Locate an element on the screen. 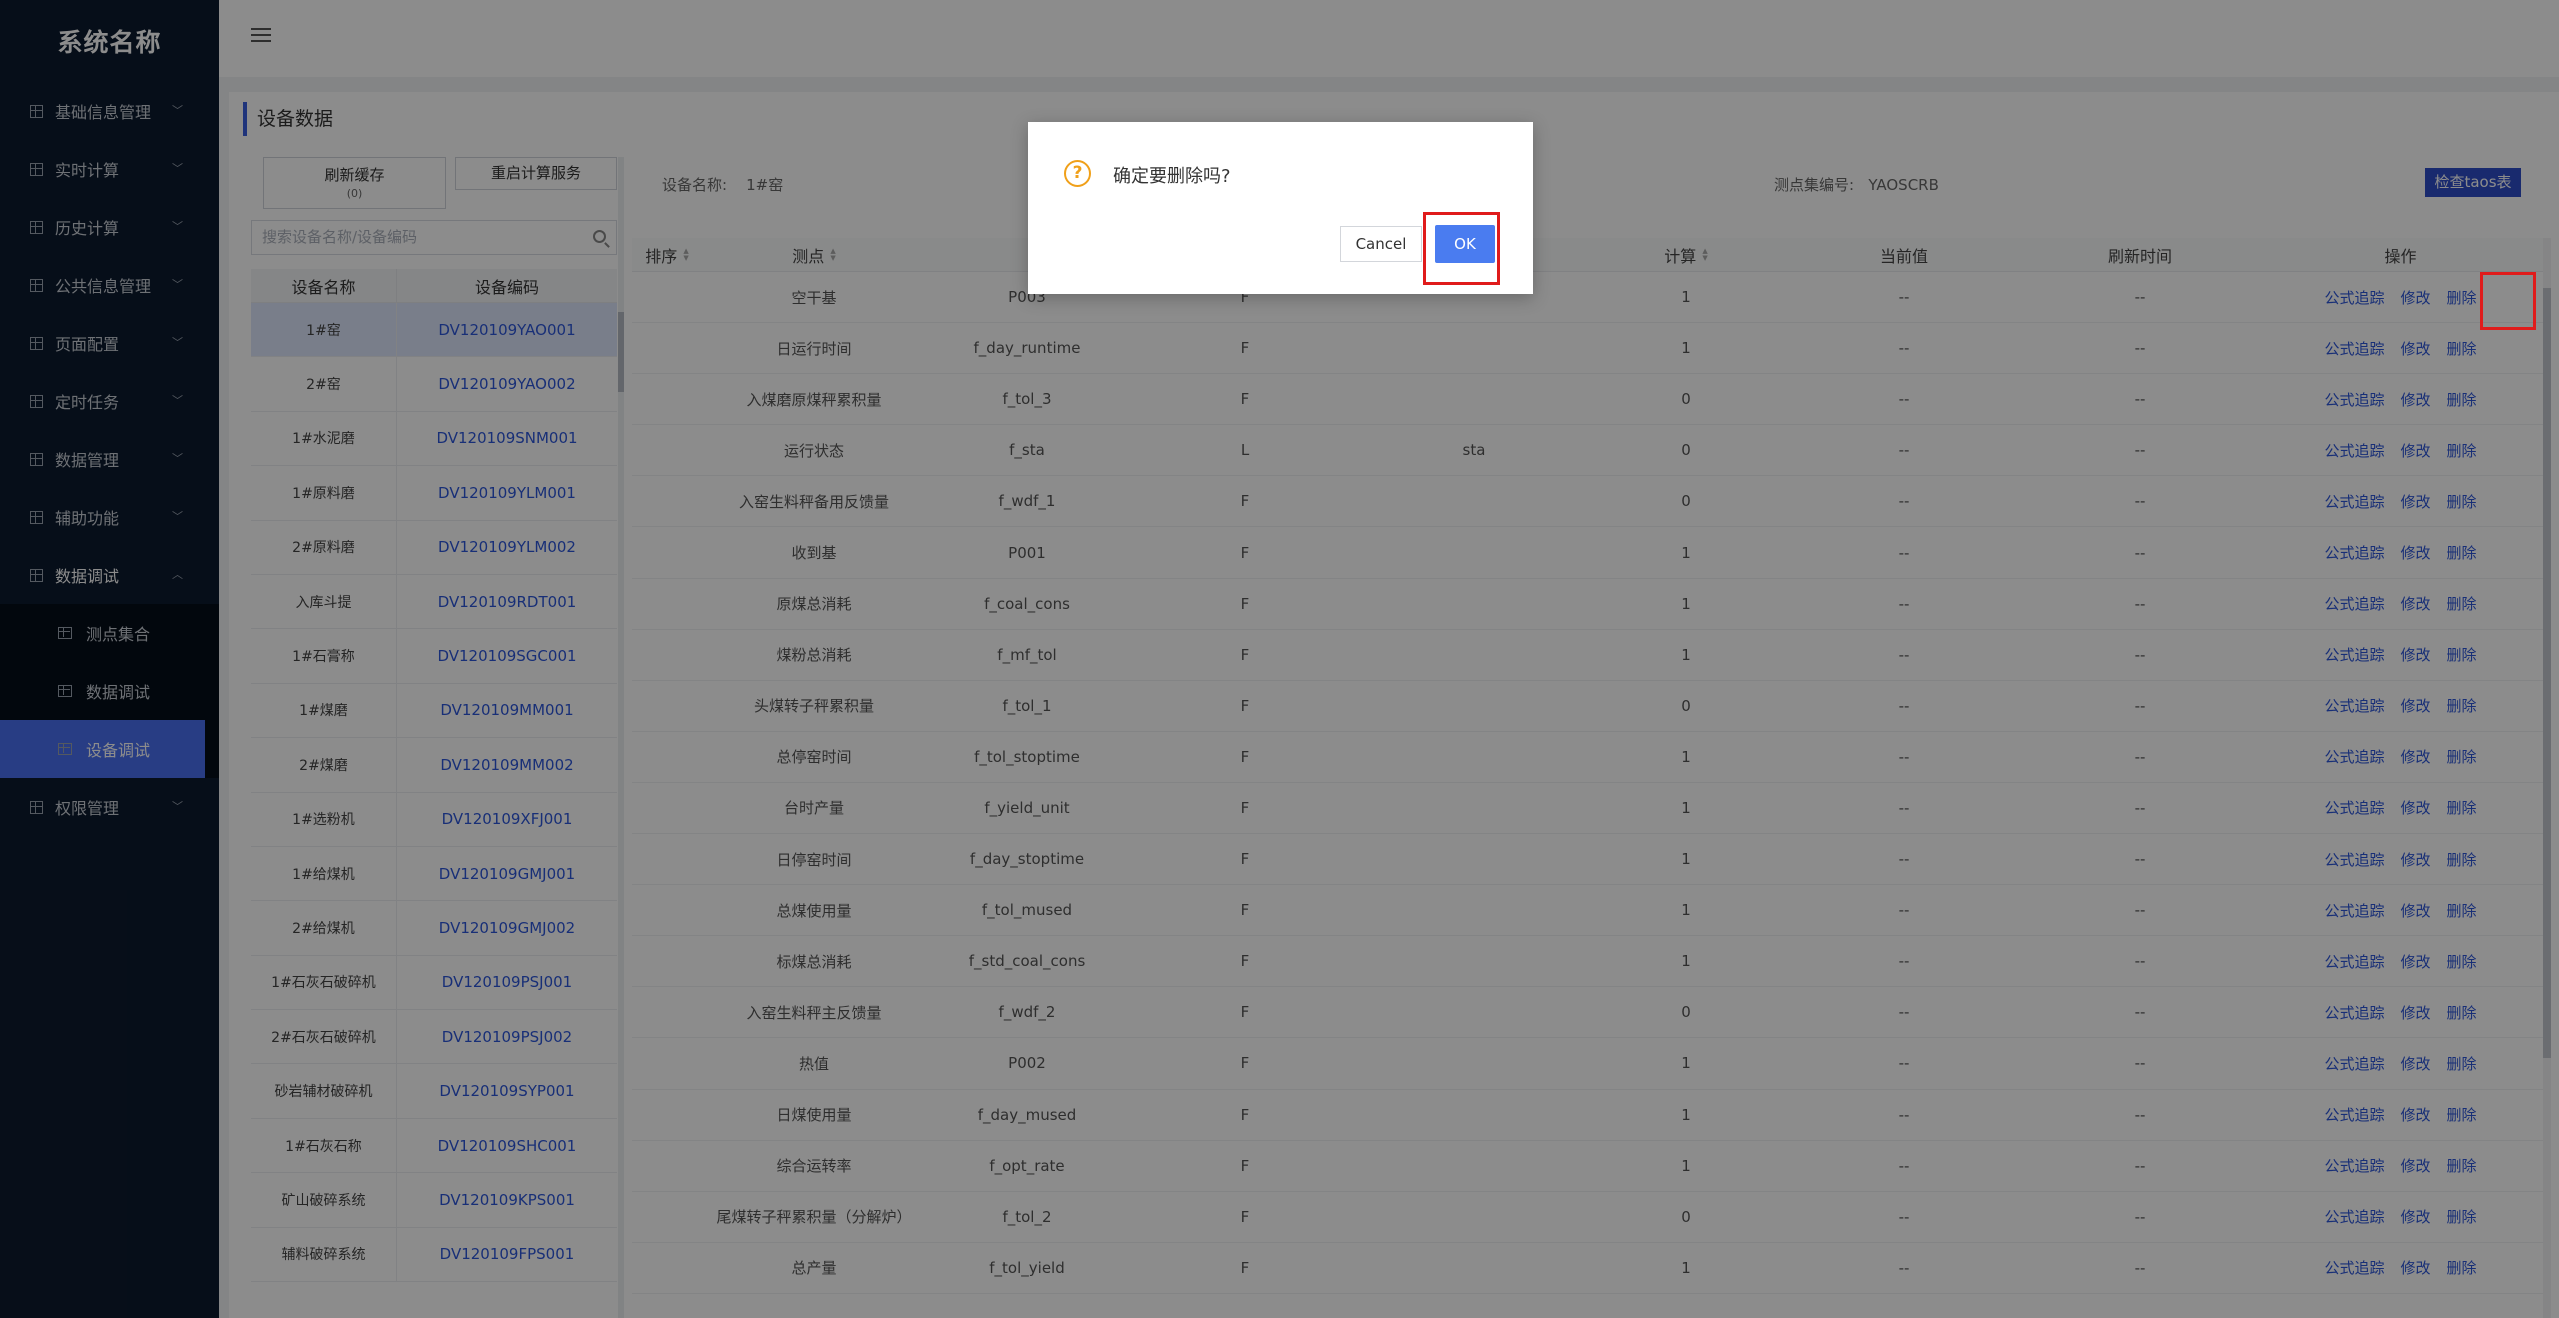 The height and width of the screenshot is (1318, 2559). cancel-button: Cancel is located at coordinates (1381, 244).